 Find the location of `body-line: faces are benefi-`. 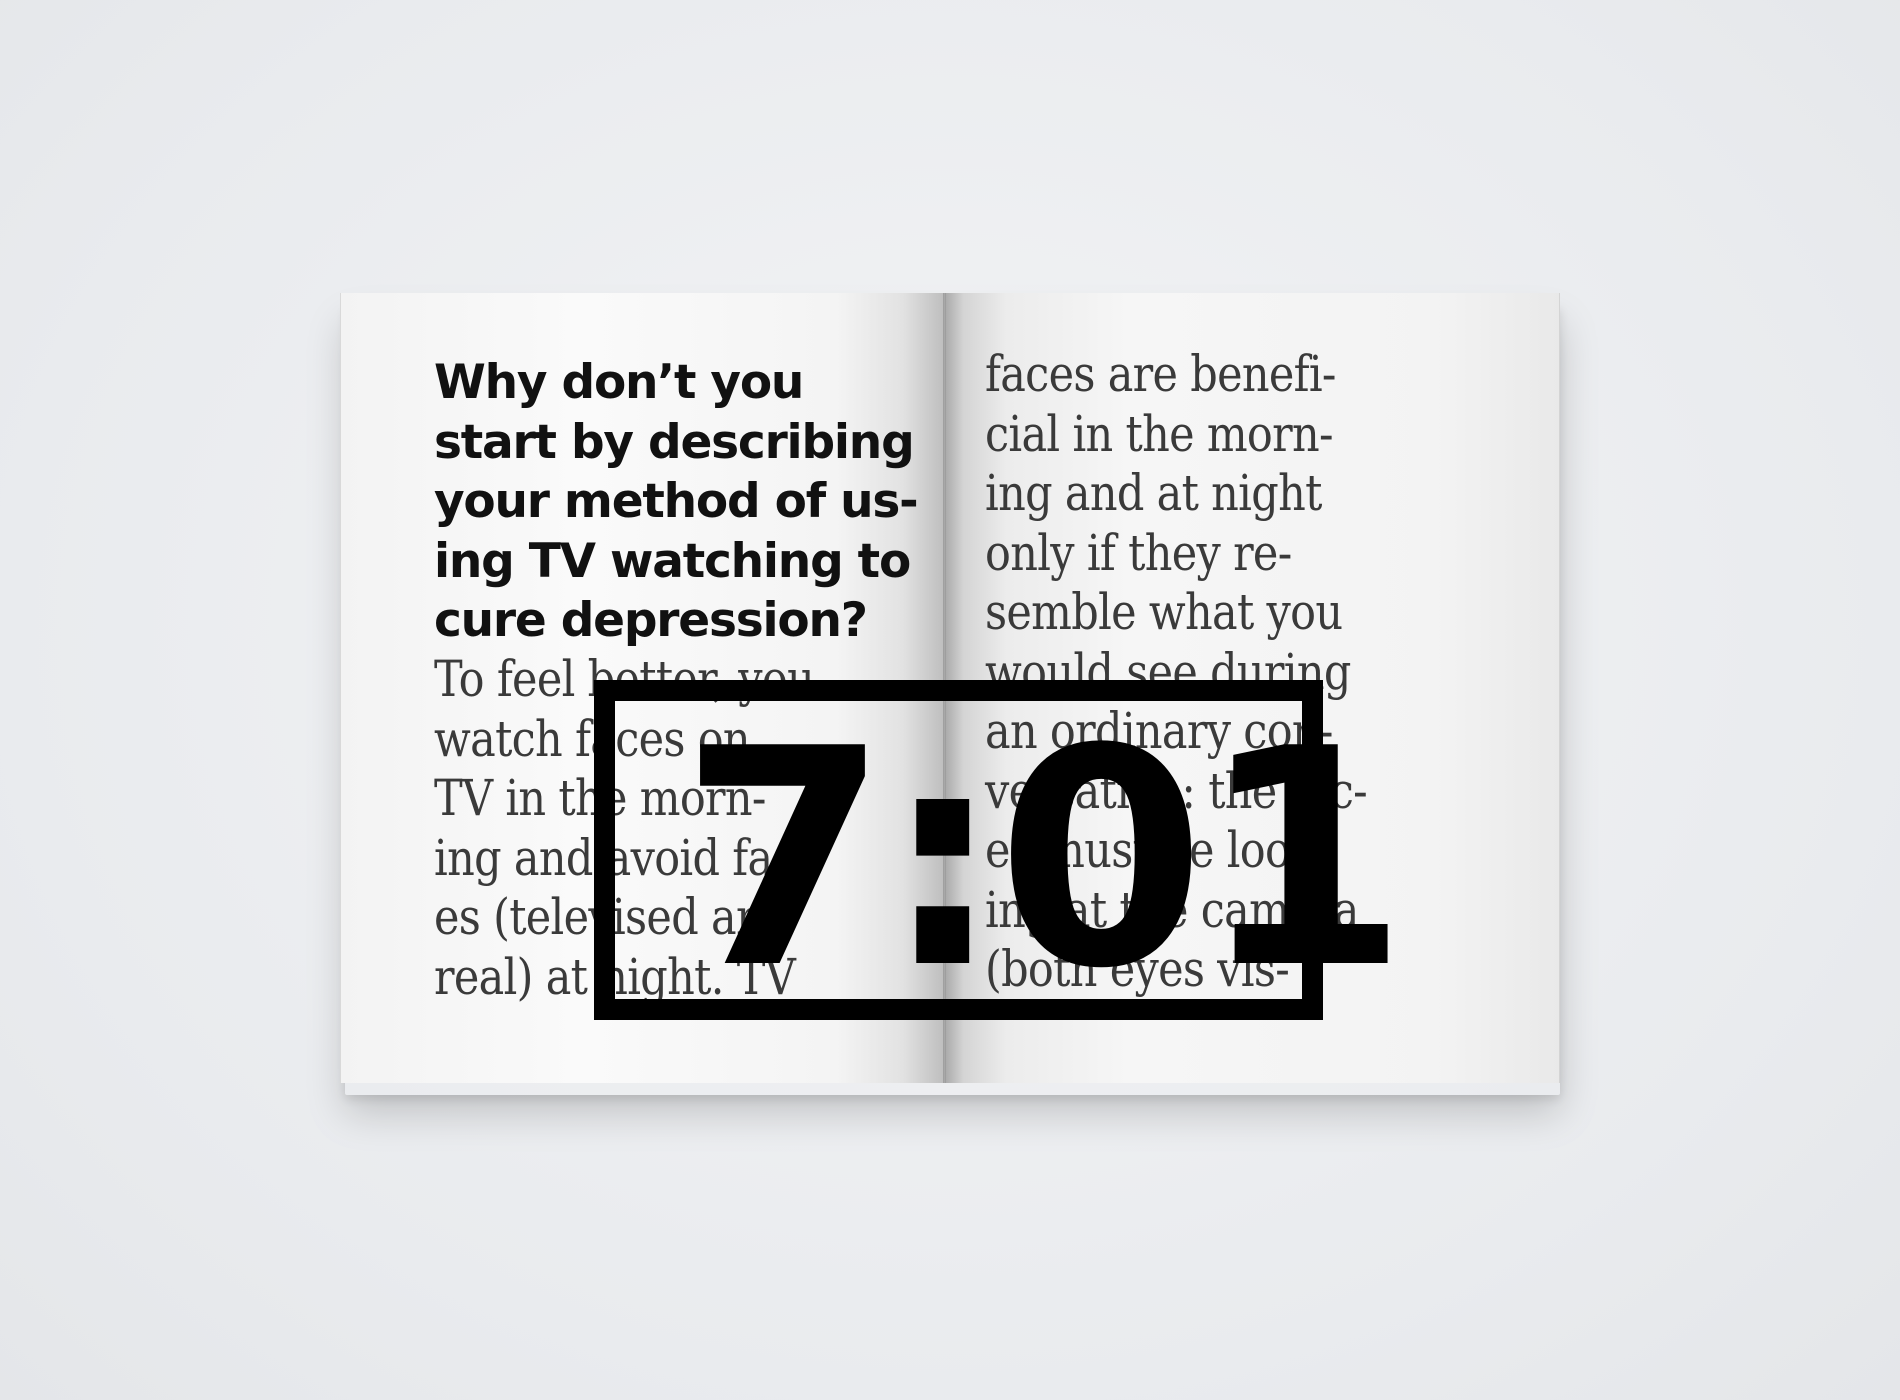

body-line: faces are benefi- is located at coordinates (1160, 374).